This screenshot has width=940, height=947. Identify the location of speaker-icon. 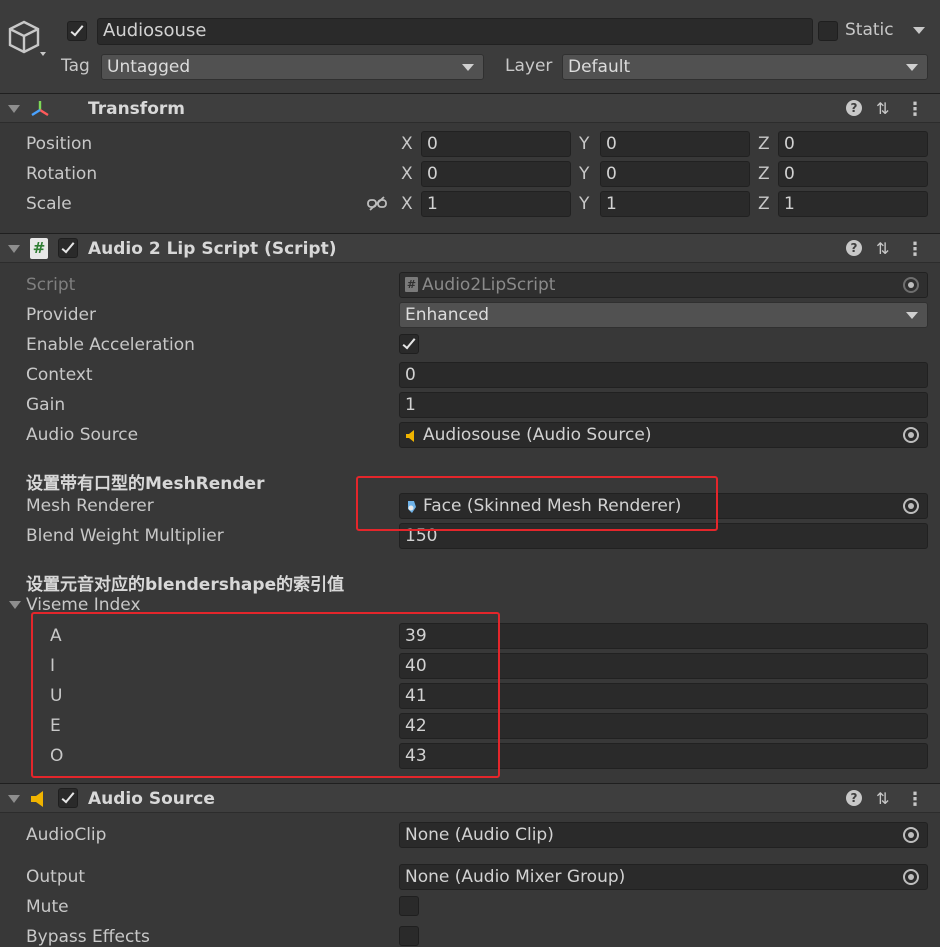
(410, 436).